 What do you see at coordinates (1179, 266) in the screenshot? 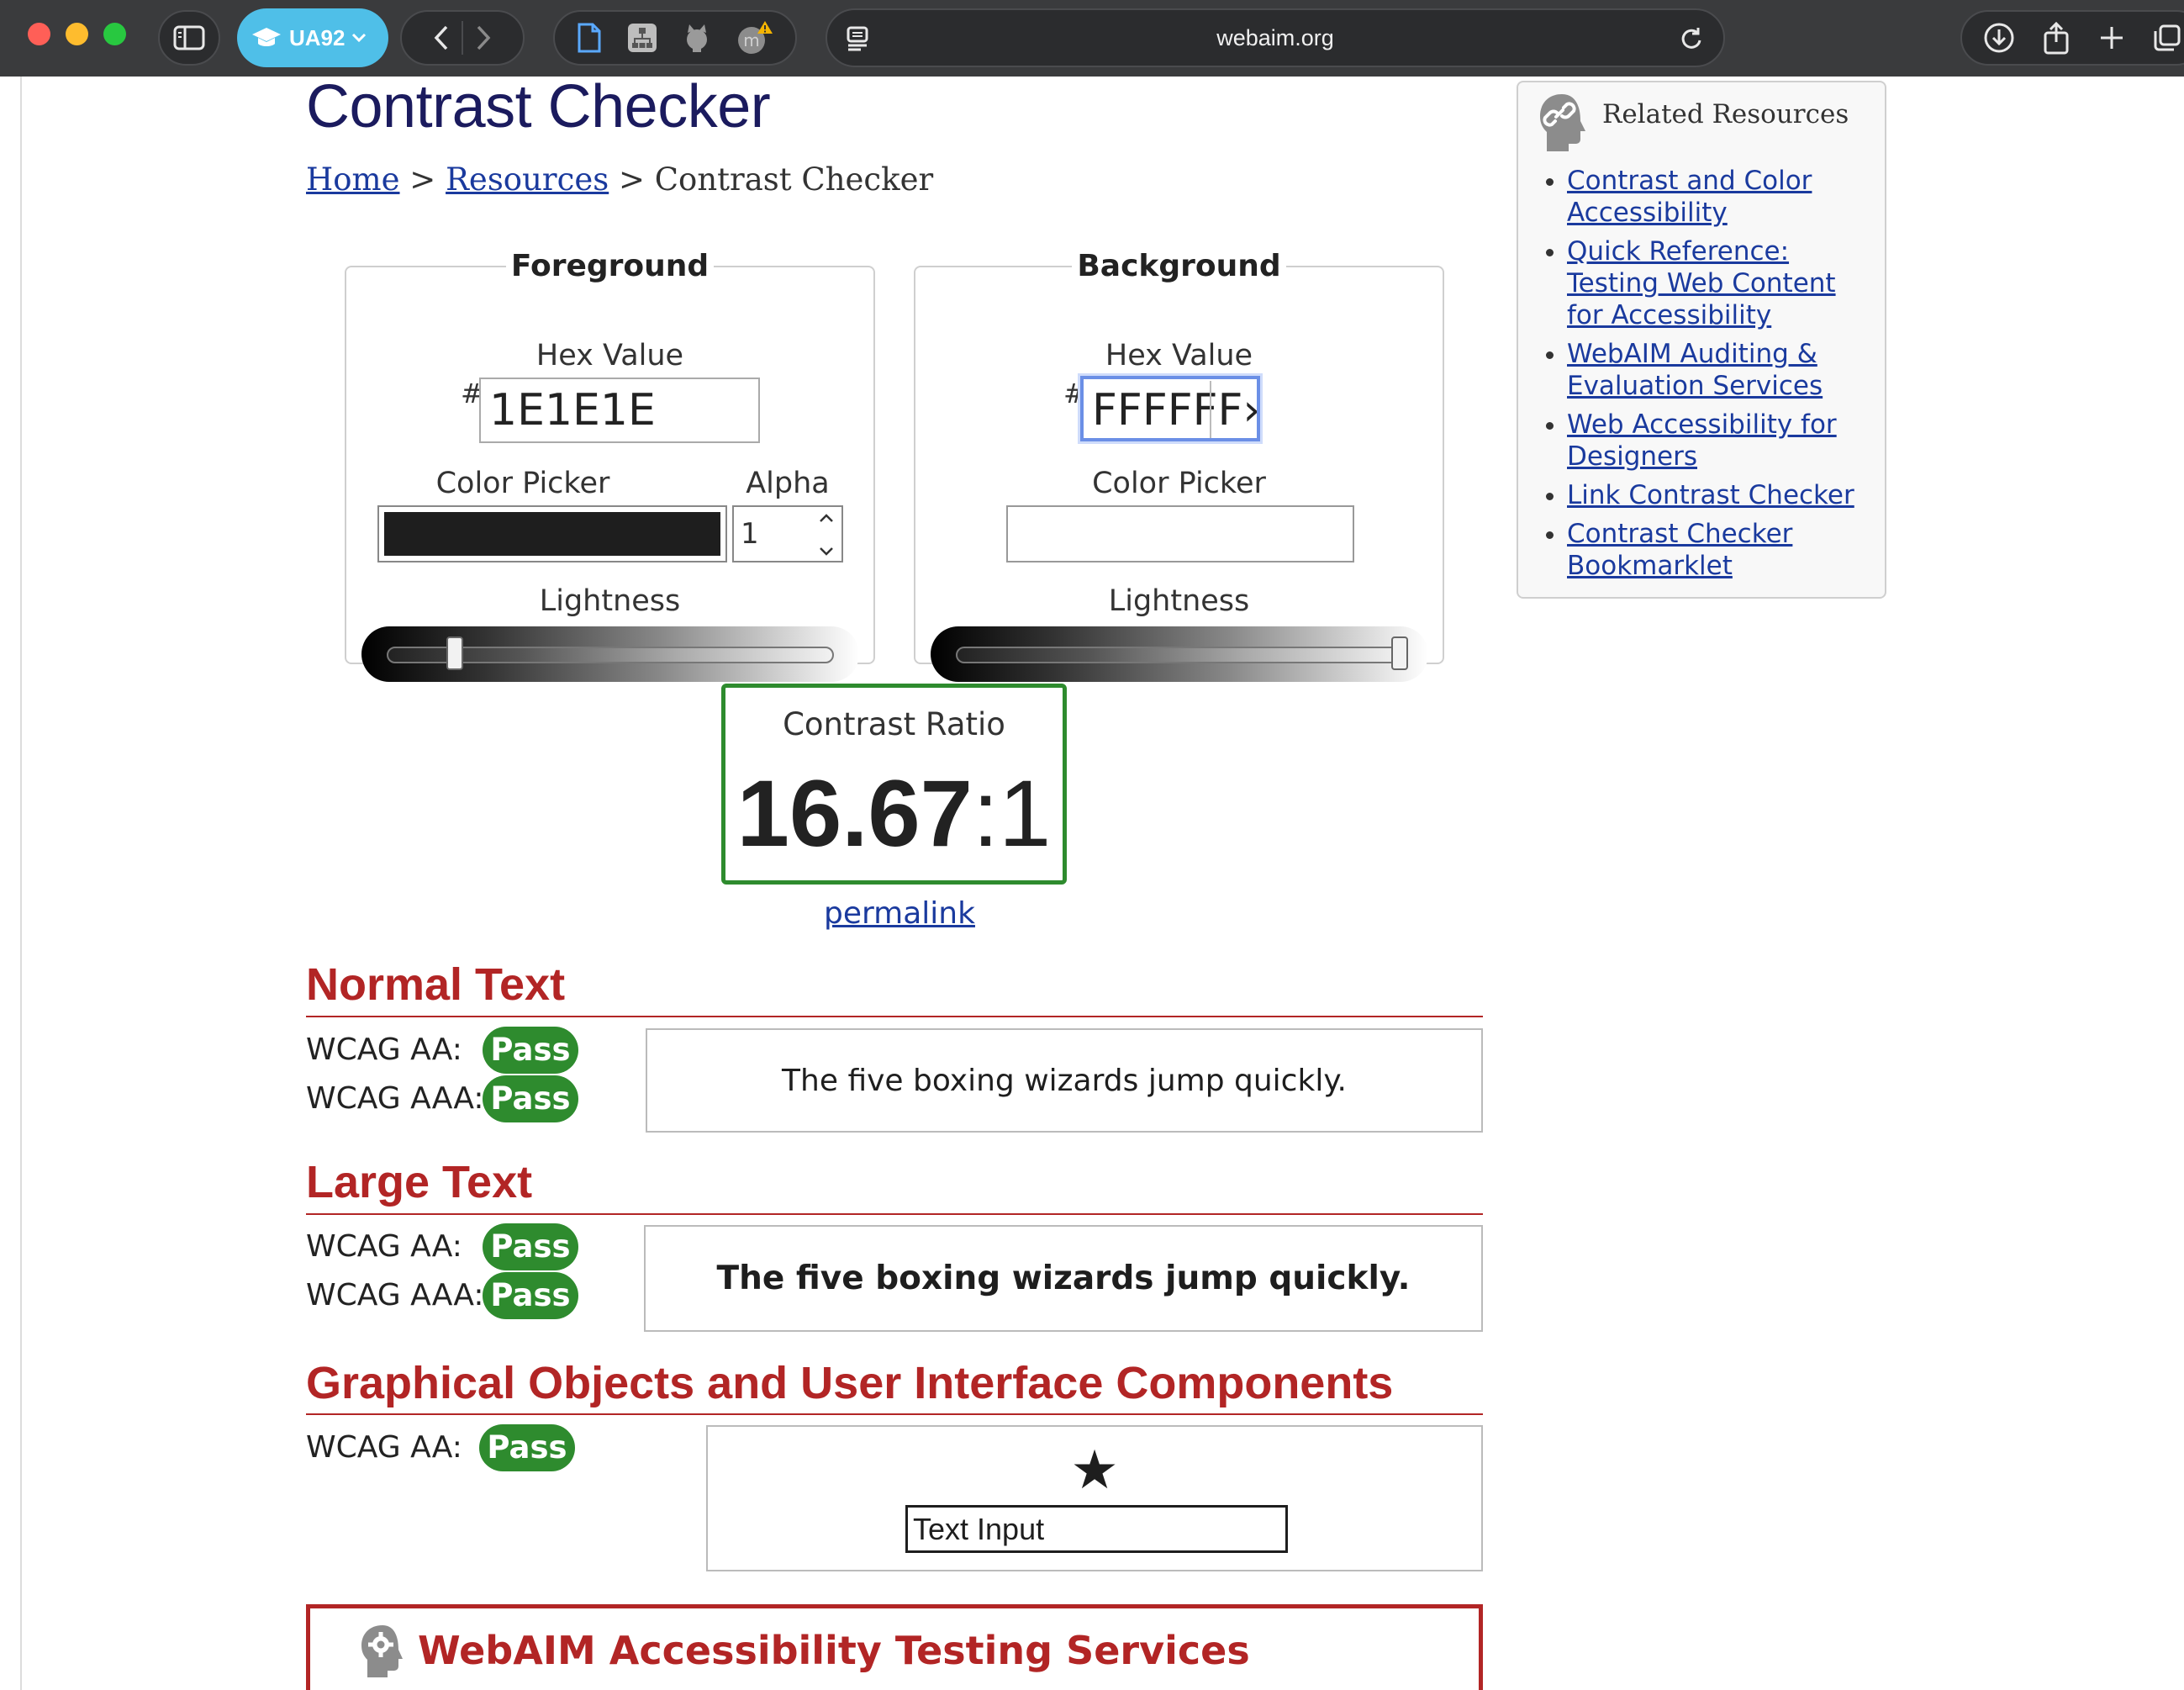
I see `background-legend: Background` at bounding box center [1179, 266].